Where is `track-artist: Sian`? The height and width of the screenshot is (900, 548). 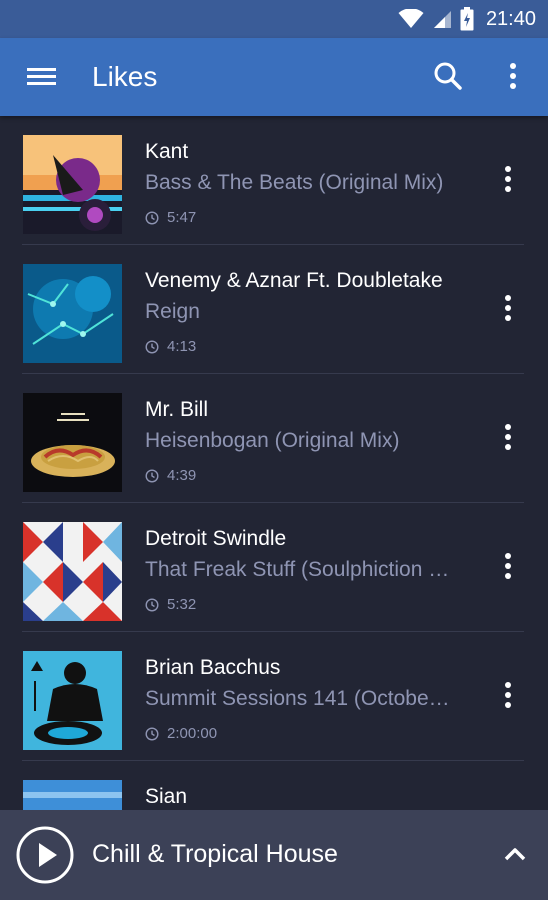 track-artist: Sian is located at coordinates (166, 796).